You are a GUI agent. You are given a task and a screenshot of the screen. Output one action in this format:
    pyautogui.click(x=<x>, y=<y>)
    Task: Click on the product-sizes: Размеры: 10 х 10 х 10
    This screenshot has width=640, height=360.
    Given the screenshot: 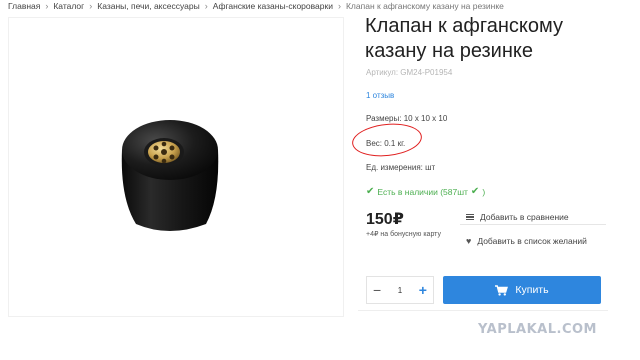 What is the action you would take?
    pyautogui.click(x=407, y=118)
    